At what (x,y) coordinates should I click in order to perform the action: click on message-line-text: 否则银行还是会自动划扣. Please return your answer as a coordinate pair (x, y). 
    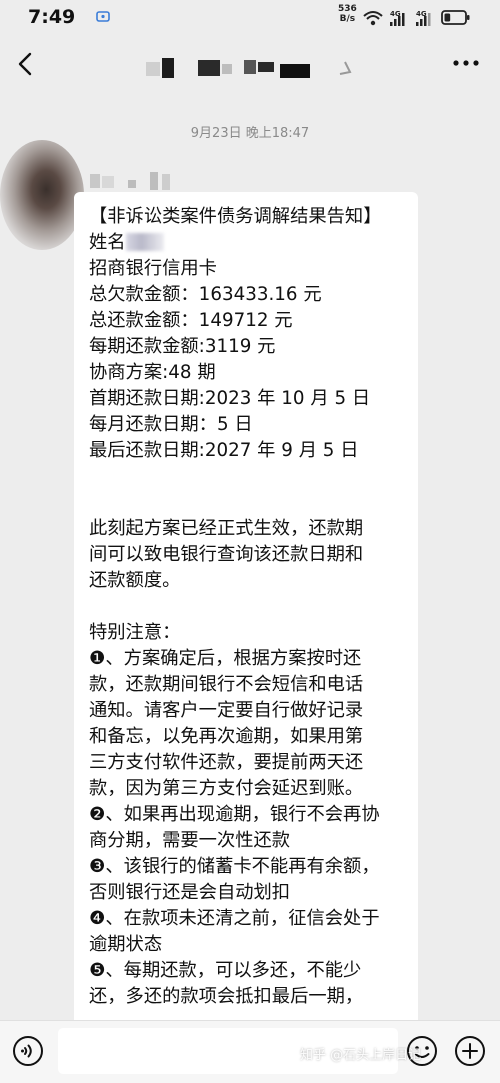
    Looking at the image, I should click on (190, 892).